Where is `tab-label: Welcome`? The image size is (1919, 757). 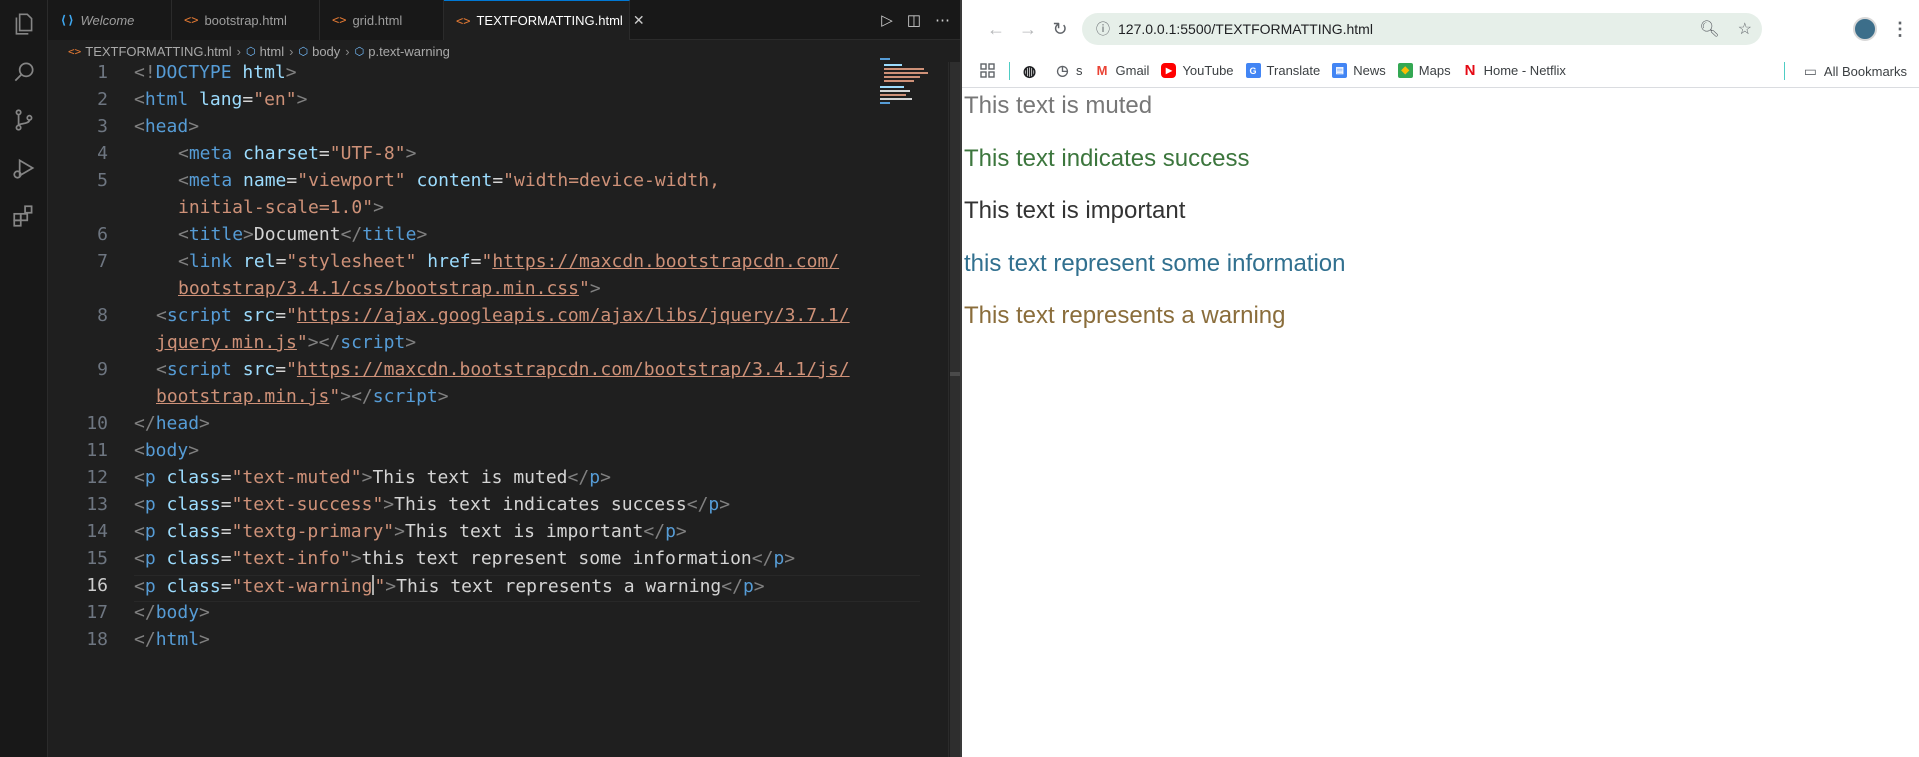
tab-label: Welcome is located at coordinates (107, 20).